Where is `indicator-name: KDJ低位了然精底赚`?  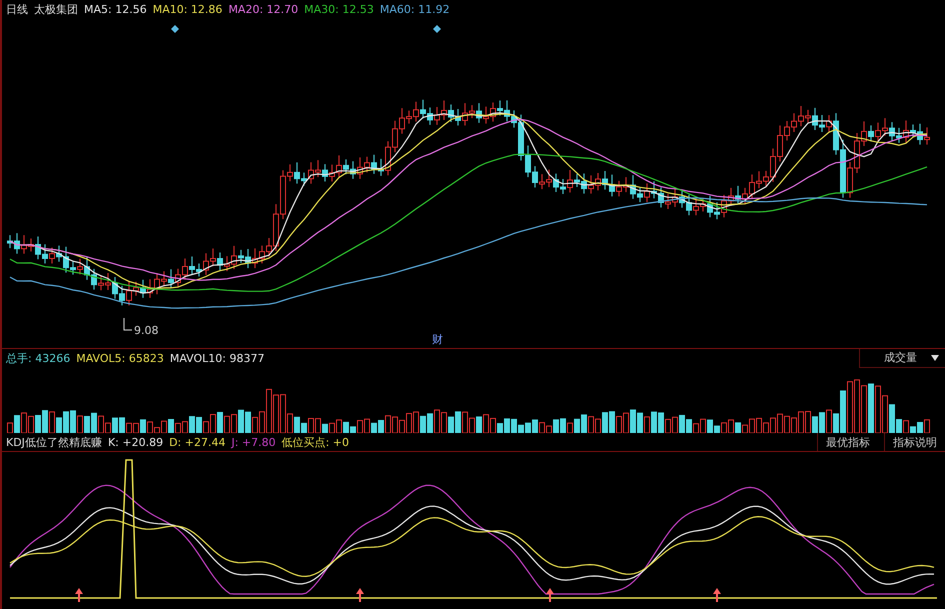 indicator-name: KDJ低位了然精底赚 is located at coordinates (54, 442).